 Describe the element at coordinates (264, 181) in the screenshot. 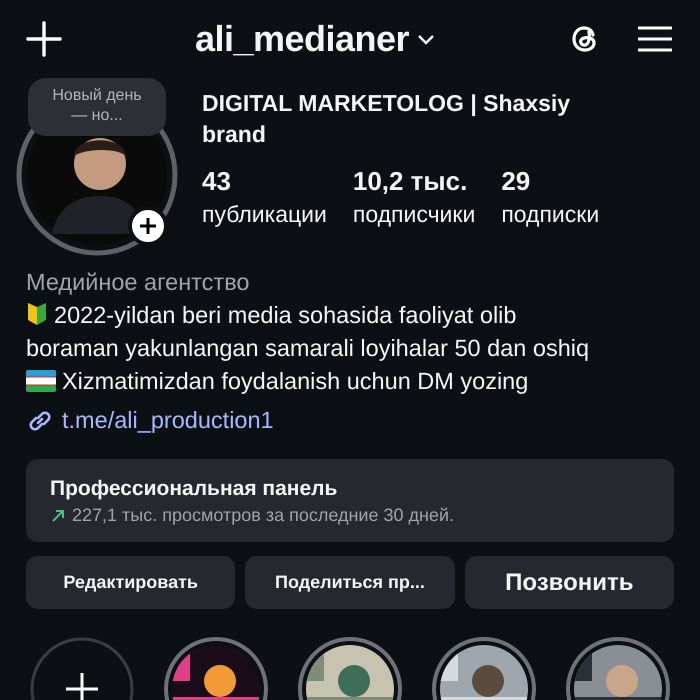

I see `stat-count: 43` at that location.